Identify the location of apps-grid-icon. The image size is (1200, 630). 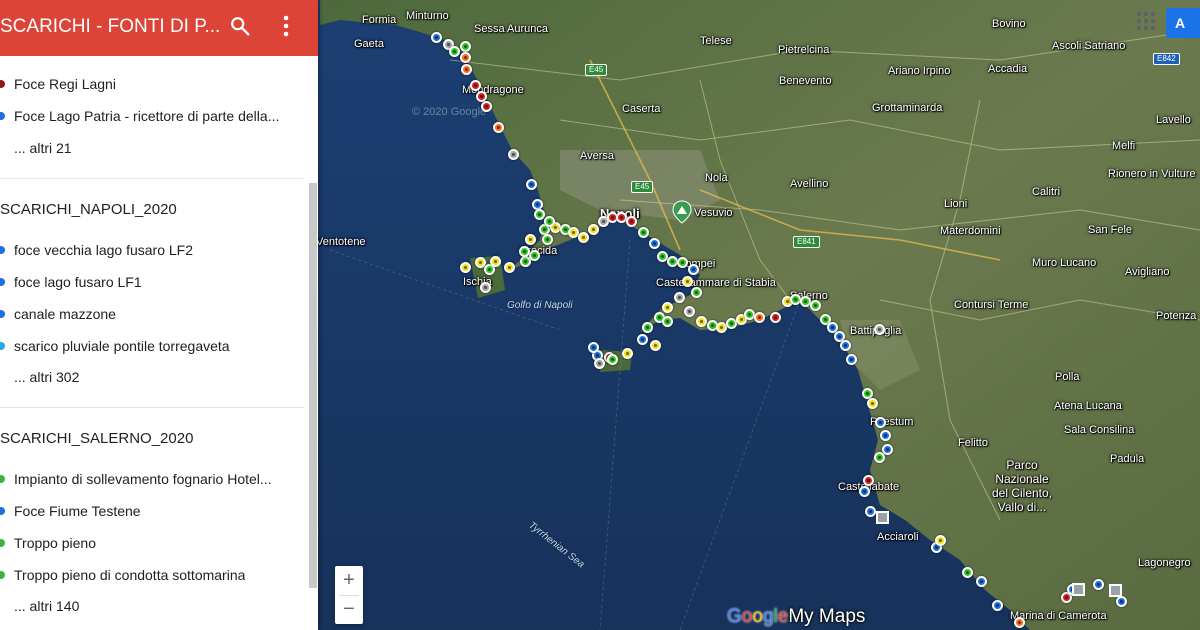
(1146, 21).